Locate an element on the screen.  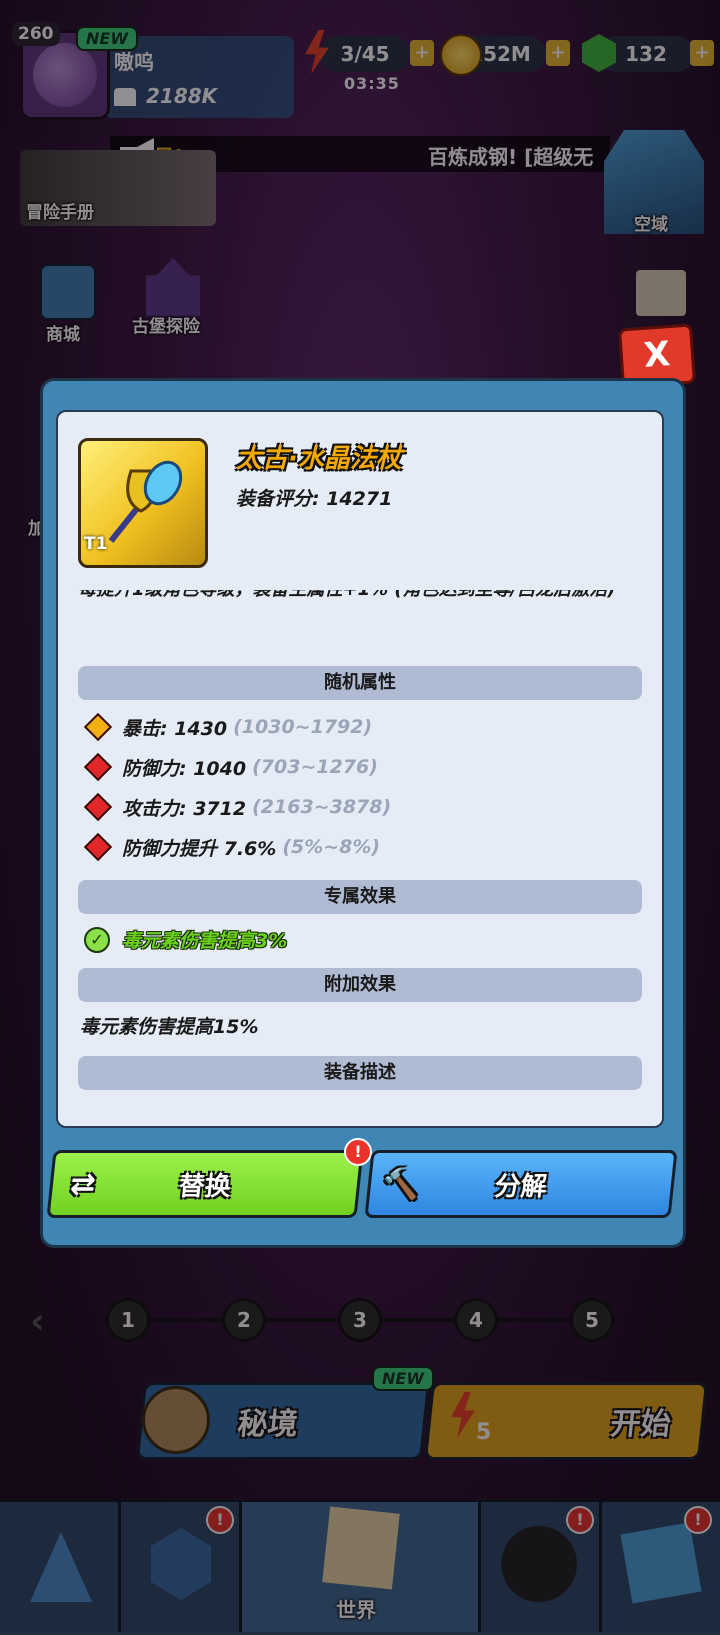
hammer-icon: 🔨 is located at coordinates (401, 1184).